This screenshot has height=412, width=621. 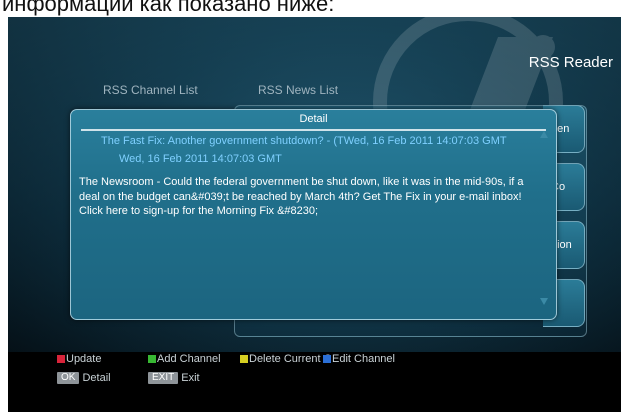 I want to click on exit-legend: EXIT Exit, so click(x=174, y=378).